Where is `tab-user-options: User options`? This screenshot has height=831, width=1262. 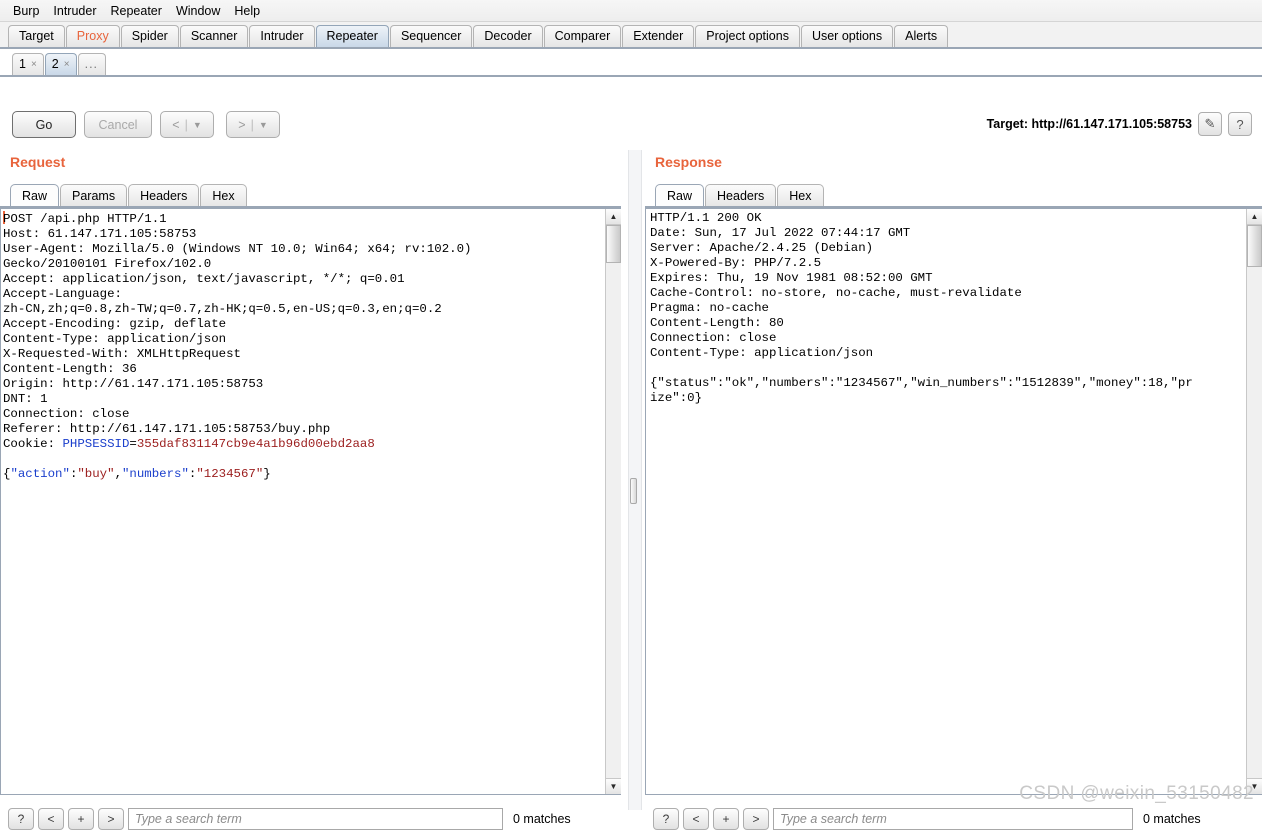
tab-user-options: User options is located at coordinates (847, 36).